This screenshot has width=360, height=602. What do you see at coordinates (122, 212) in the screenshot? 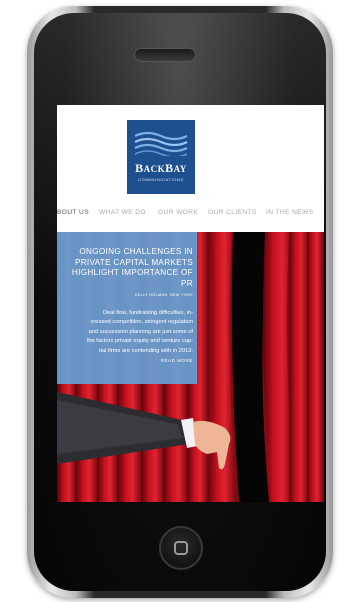
I see `nav-what-we-do: WHAT WE DO` at bounding box center [122, 212].